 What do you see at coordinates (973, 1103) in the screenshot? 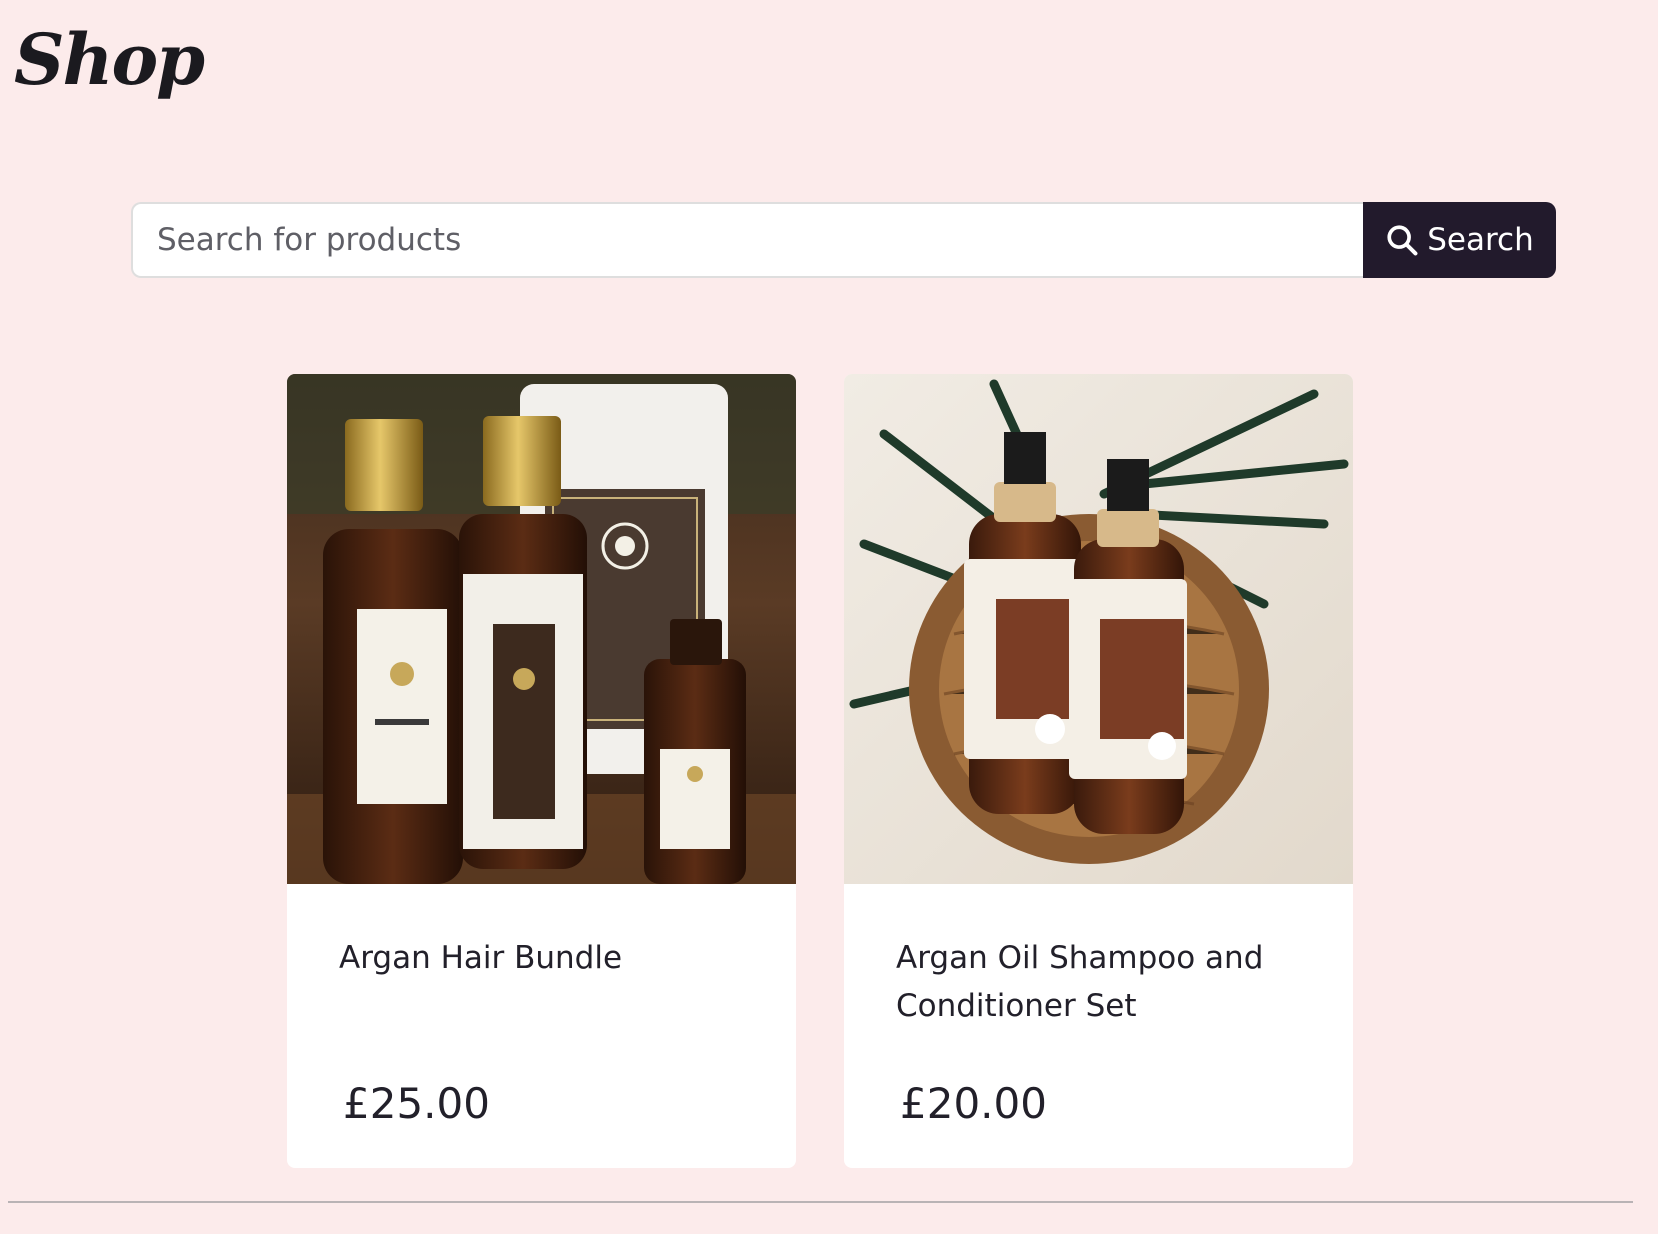
I see `product-price: £20.00` at bounding box center [973, 1103].